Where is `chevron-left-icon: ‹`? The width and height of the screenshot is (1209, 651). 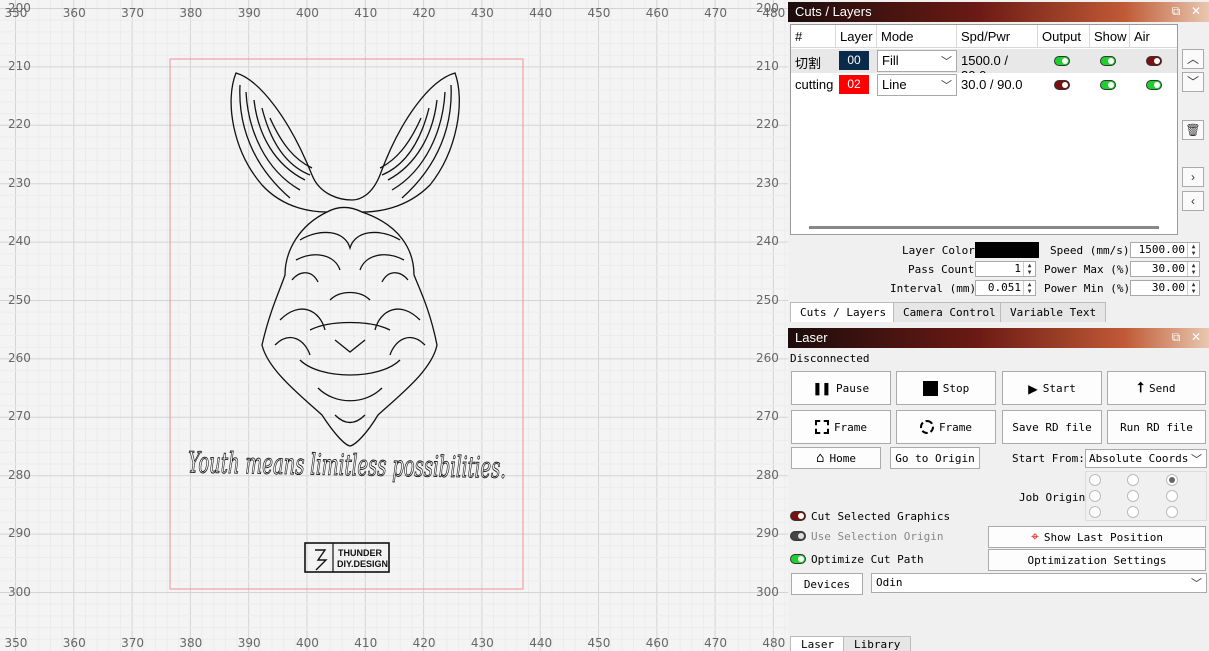 chevron-left-icon: ‹ is located at coordinates (1193, 201).